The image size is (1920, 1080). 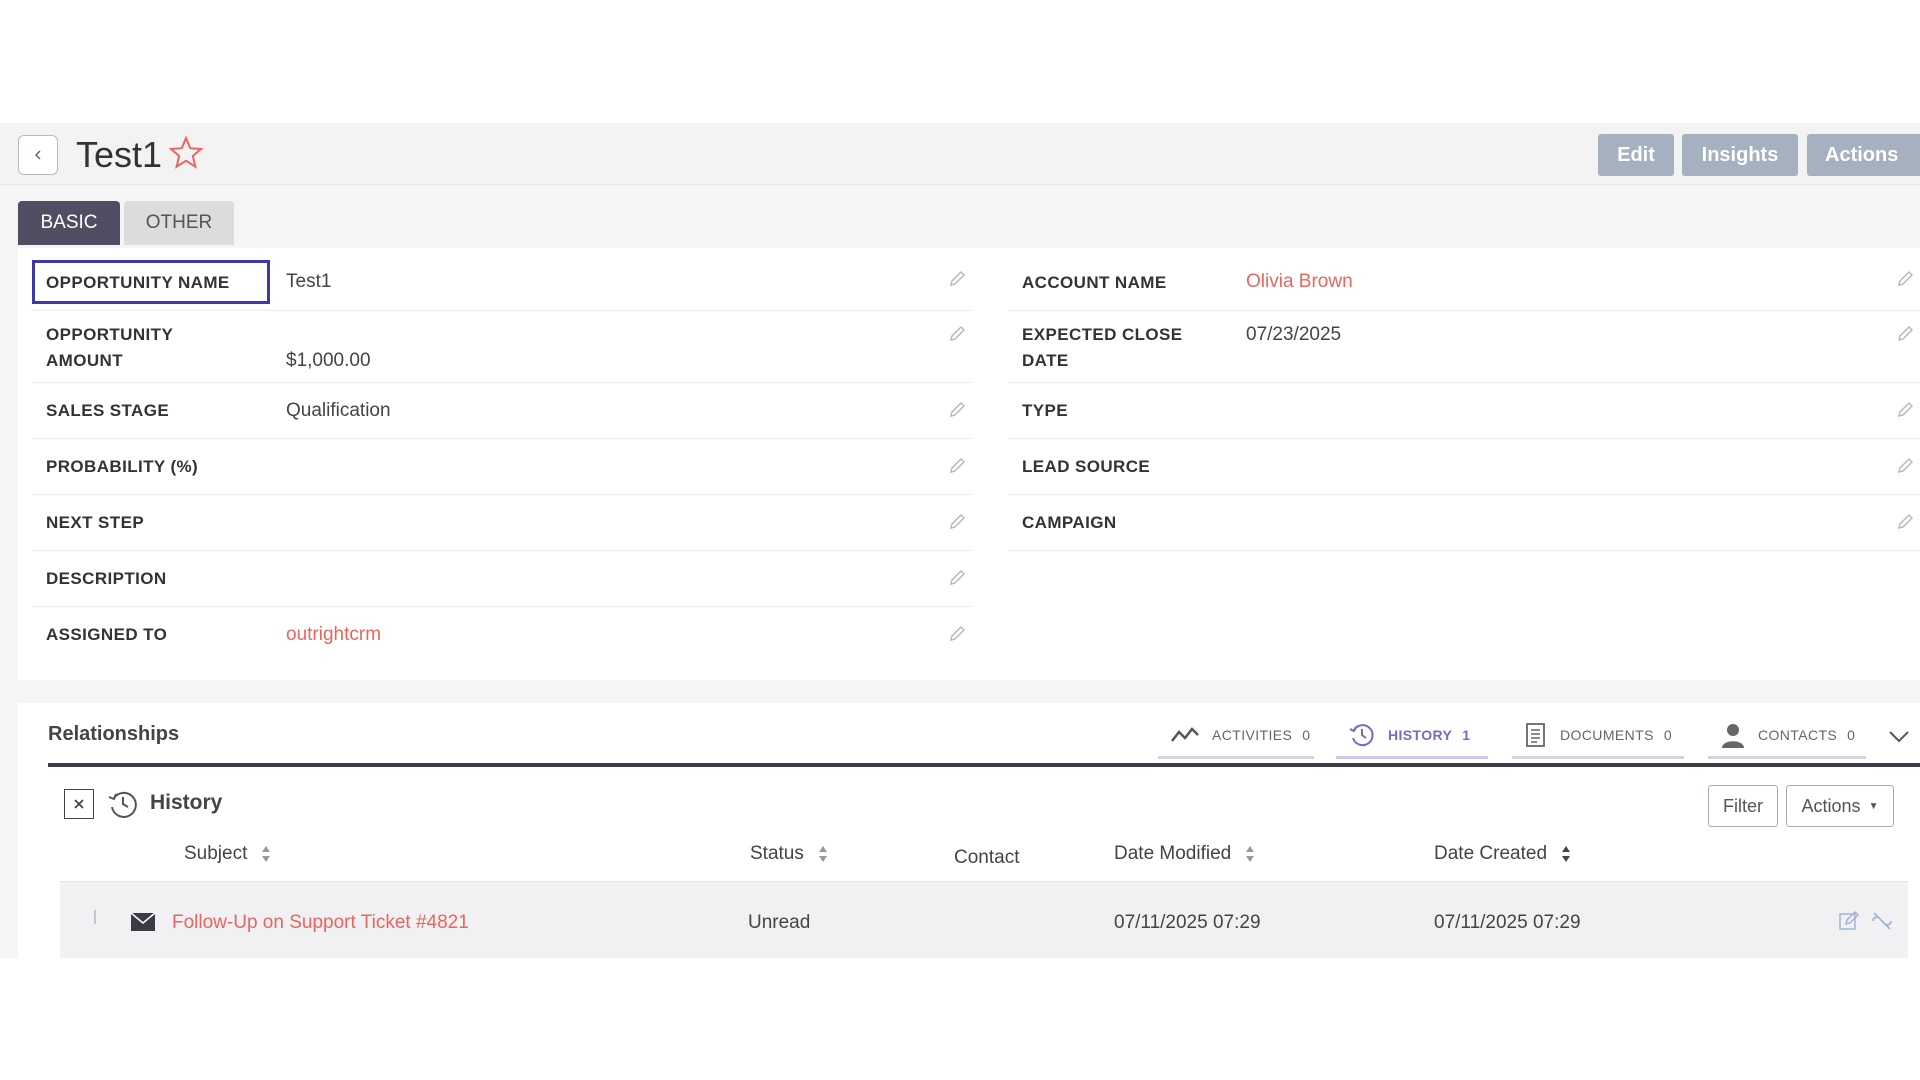 I want to click on chevron-left-icon, so click(x=37, y=155).